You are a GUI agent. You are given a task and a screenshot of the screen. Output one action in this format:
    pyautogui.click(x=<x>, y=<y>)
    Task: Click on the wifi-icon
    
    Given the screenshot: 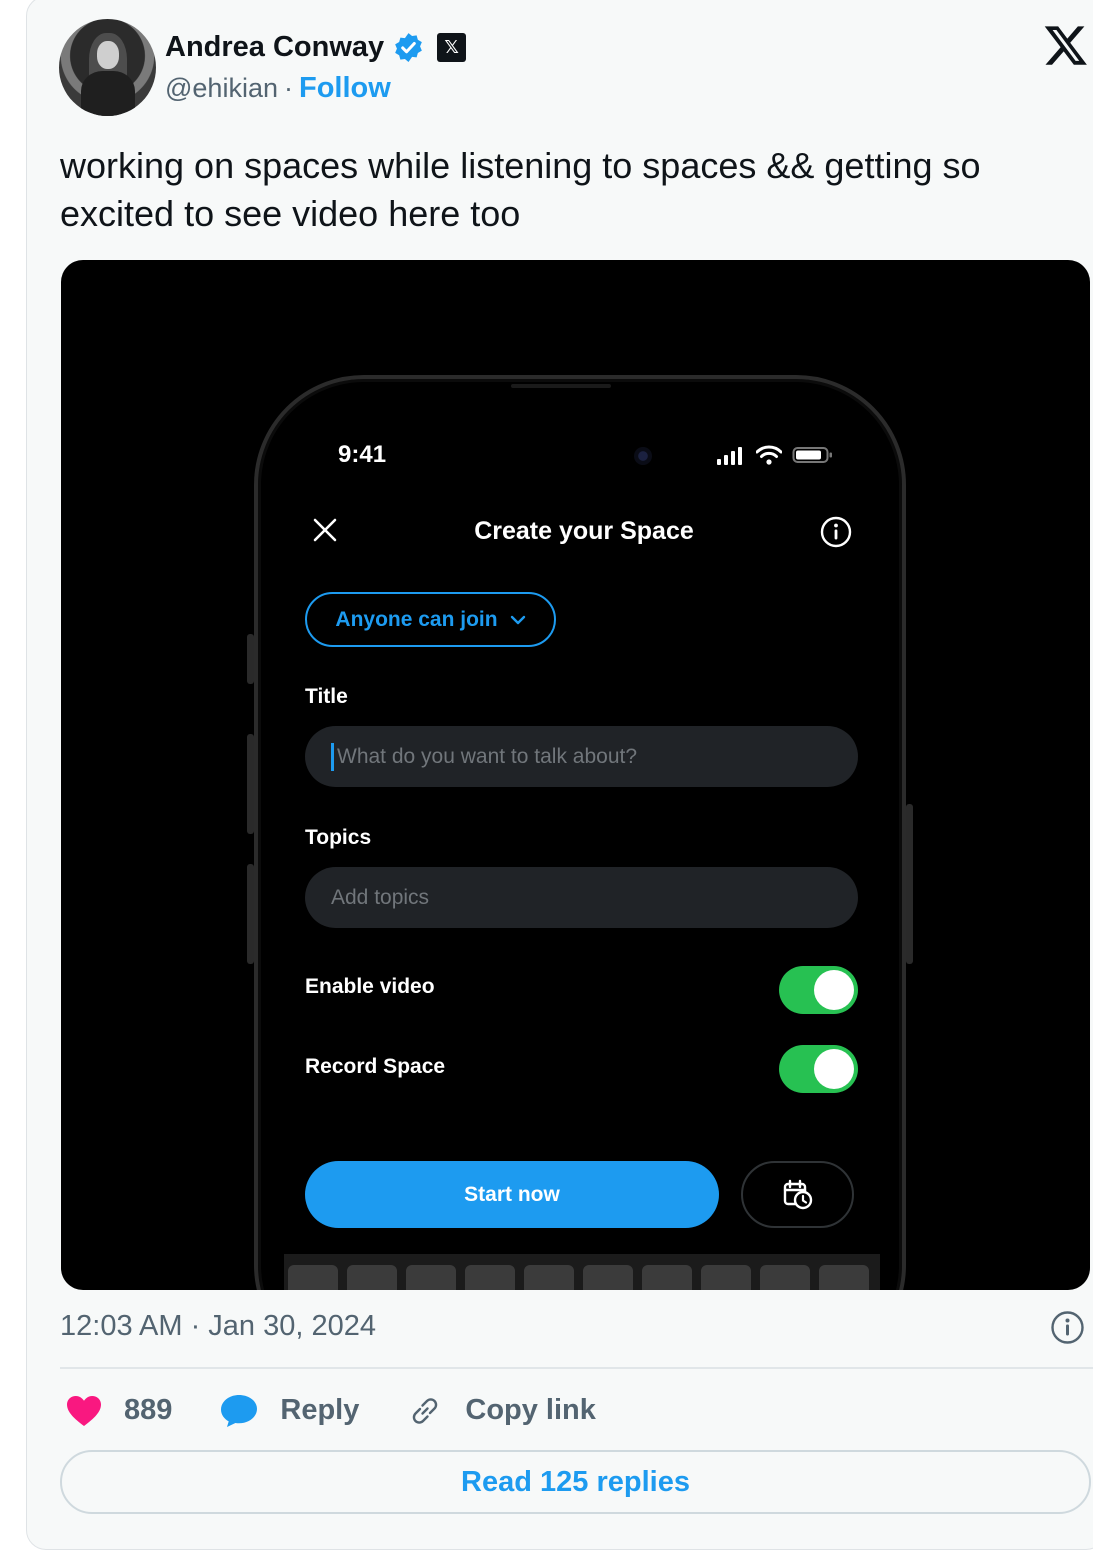 What is the action you would take?
    pyautogui.click(x=769, y=455)
    